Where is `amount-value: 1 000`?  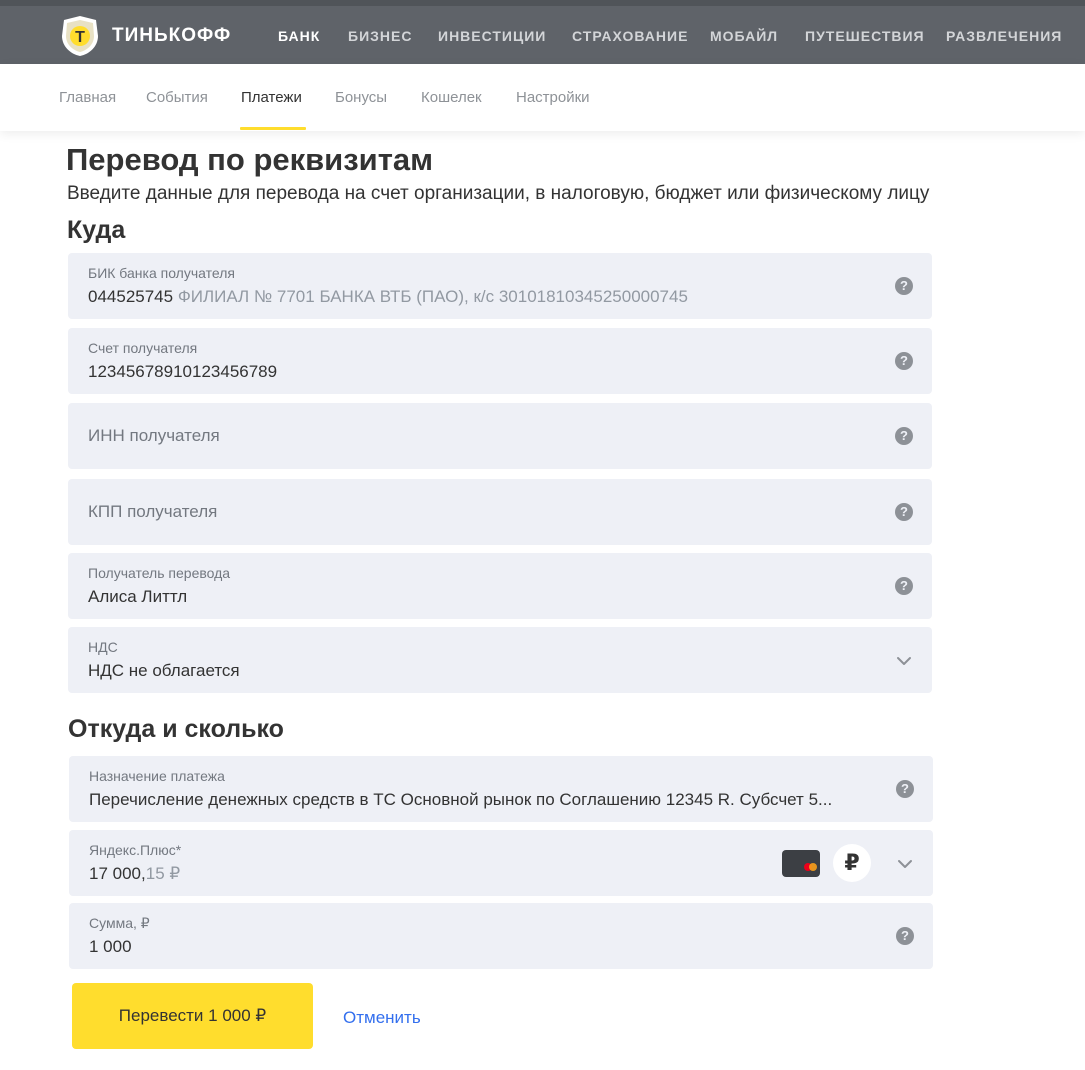 amount-value: 1 000 is located at coordinates (110, 946).